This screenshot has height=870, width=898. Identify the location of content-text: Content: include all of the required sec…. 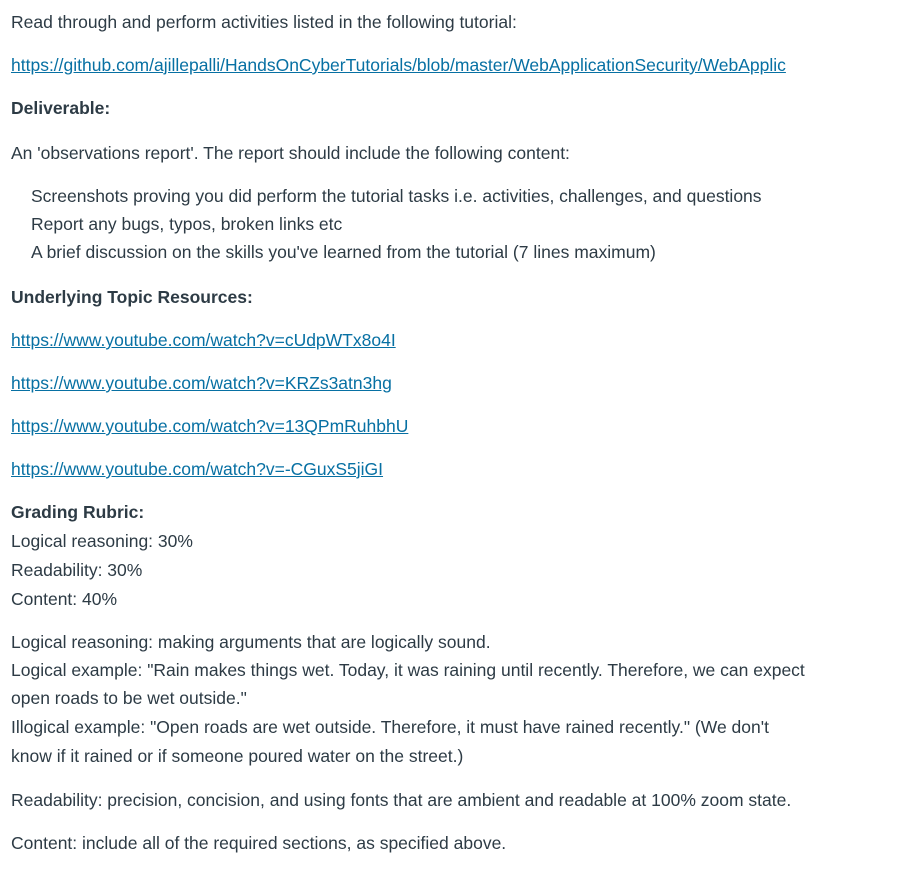
(259, 843).